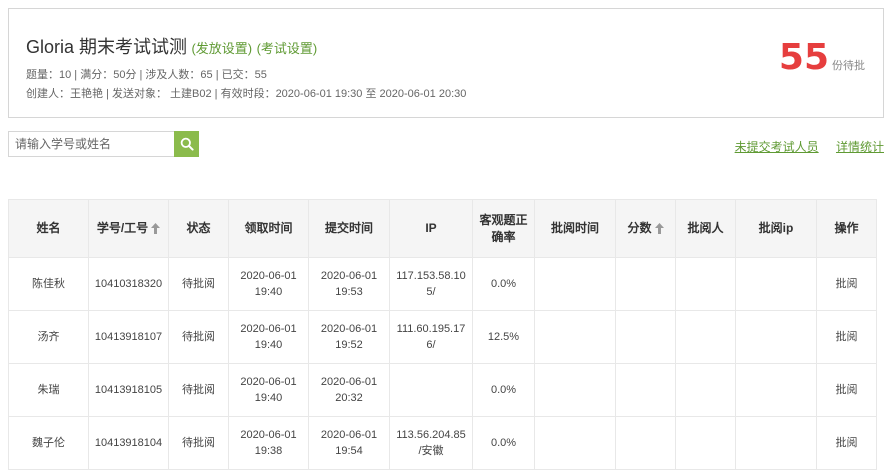 The width and height of the screenshot is (892, 473). Describe the element at coordinates (503, 337) in the screenshot. I see `cell-objective-rate: 12.5%` at that location.